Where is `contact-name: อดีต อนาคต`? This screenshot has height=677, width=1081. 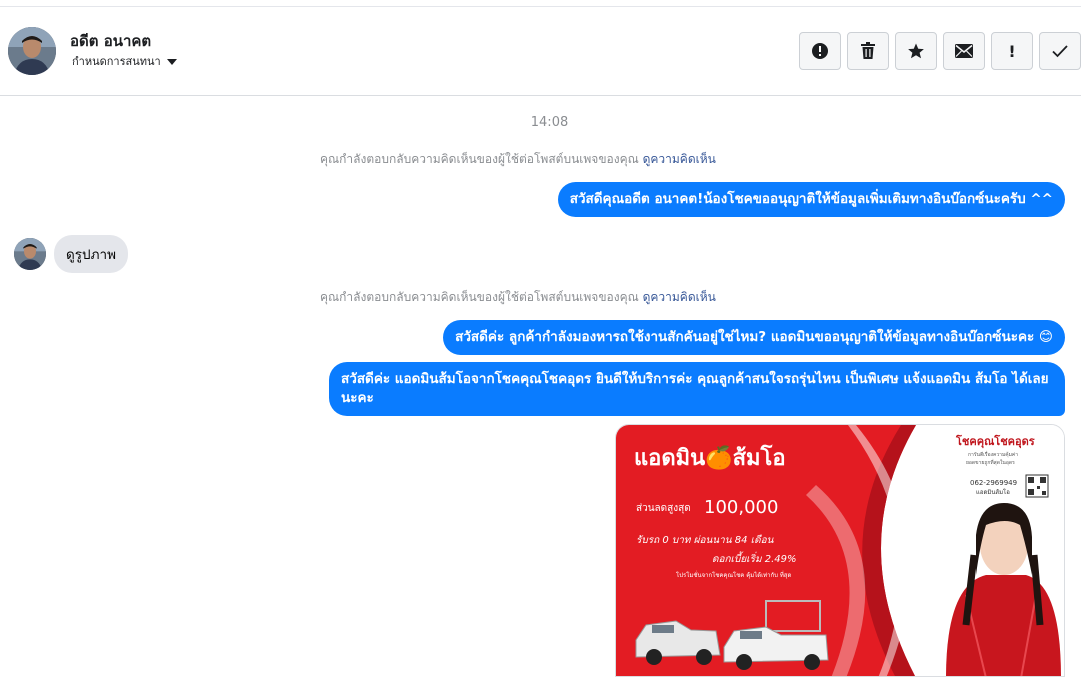 contact-name: อดีต อนาคต is located at coordinates (111, 41).